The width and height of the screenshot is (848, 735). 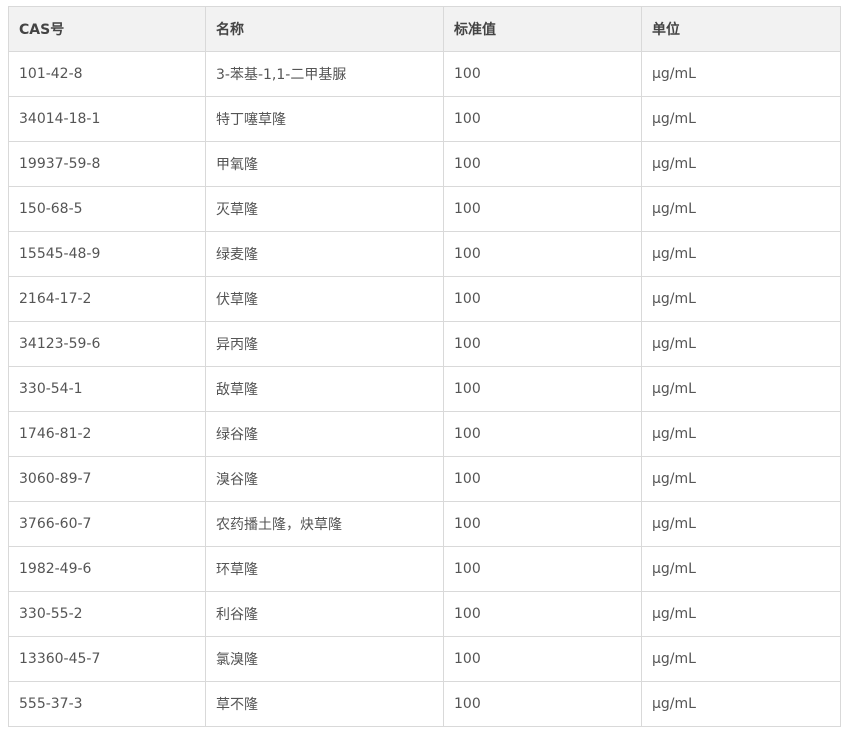 What do you see at coordinates (107, 29) in the screenshot?
I see `header-cas: CAS号` at bounding box center [107, 29].